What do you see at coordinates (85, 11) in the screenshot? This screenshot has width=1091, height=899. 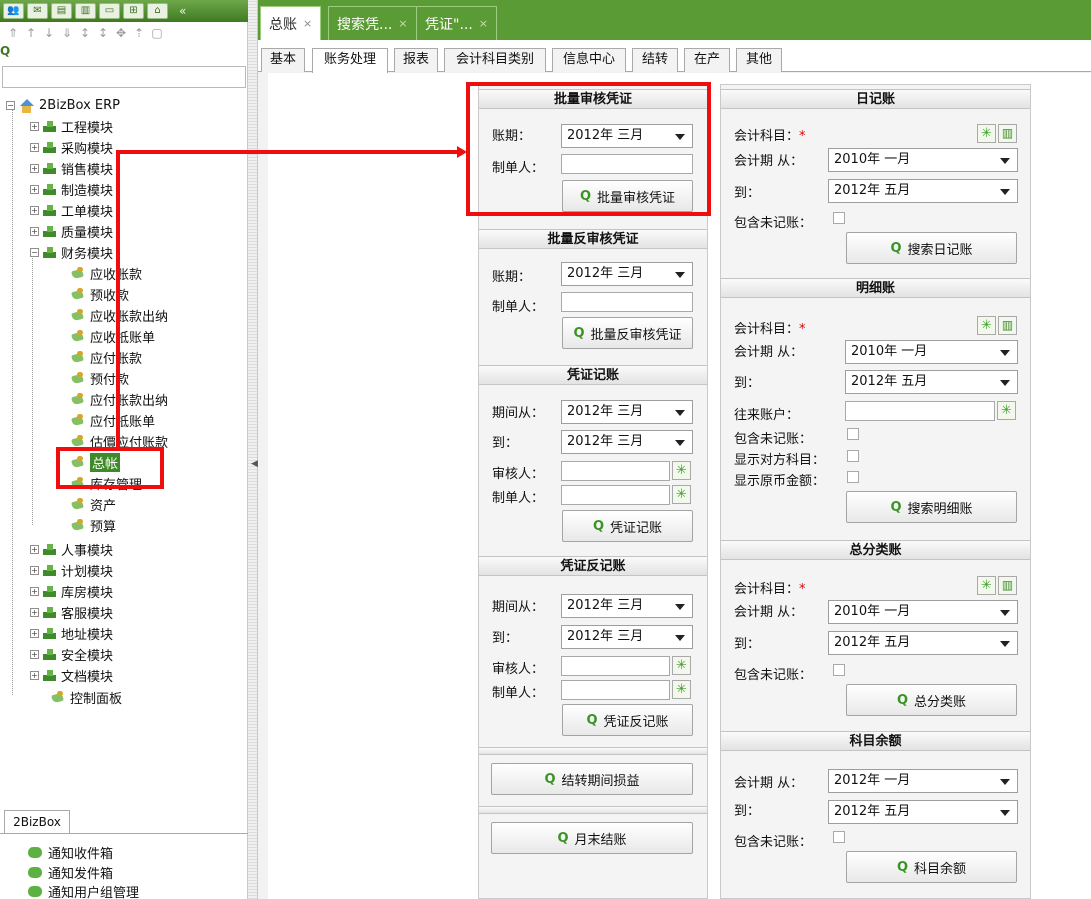 I see `chart-icon: ▥` at bounding box center [85, 11].